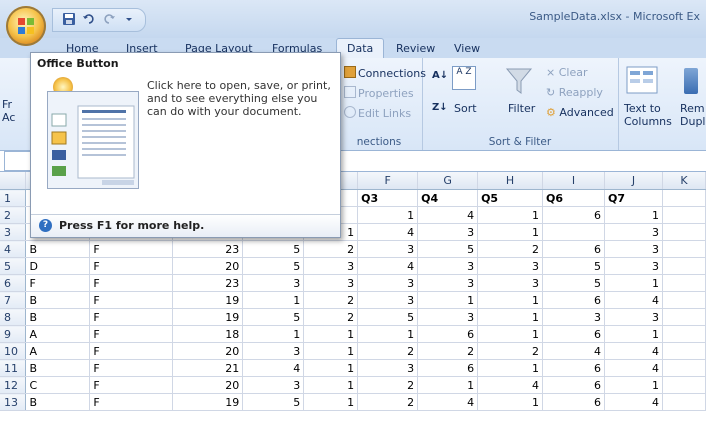 This screenshot has width=706, height=444. What do you see at coordinates (208, 368) in the screenshot?
I see `cell: 21` at bounding box center [208, 368].